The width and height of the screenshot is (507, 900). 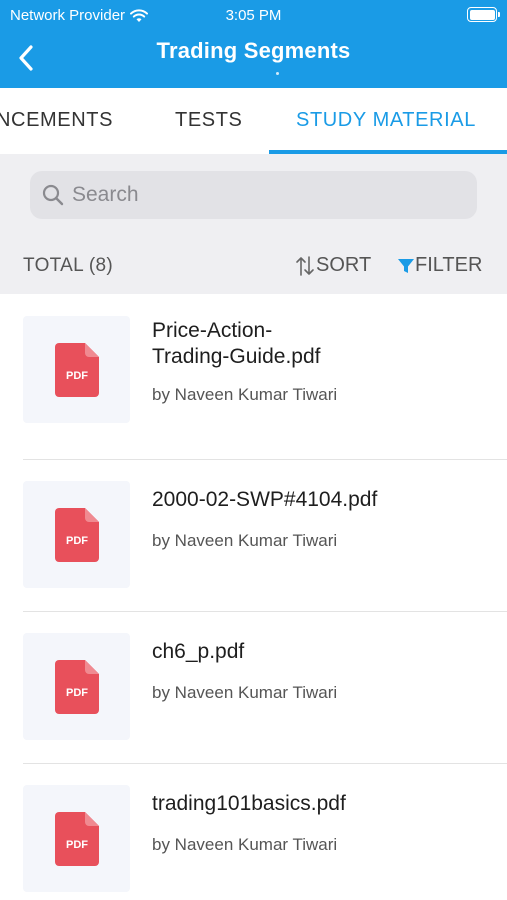 What do you see at coordinates (253, 264) in the screenshot?
I see `list-toolbar: TOTAL (8) SORT FILTER` at bounding box center [253, 264].